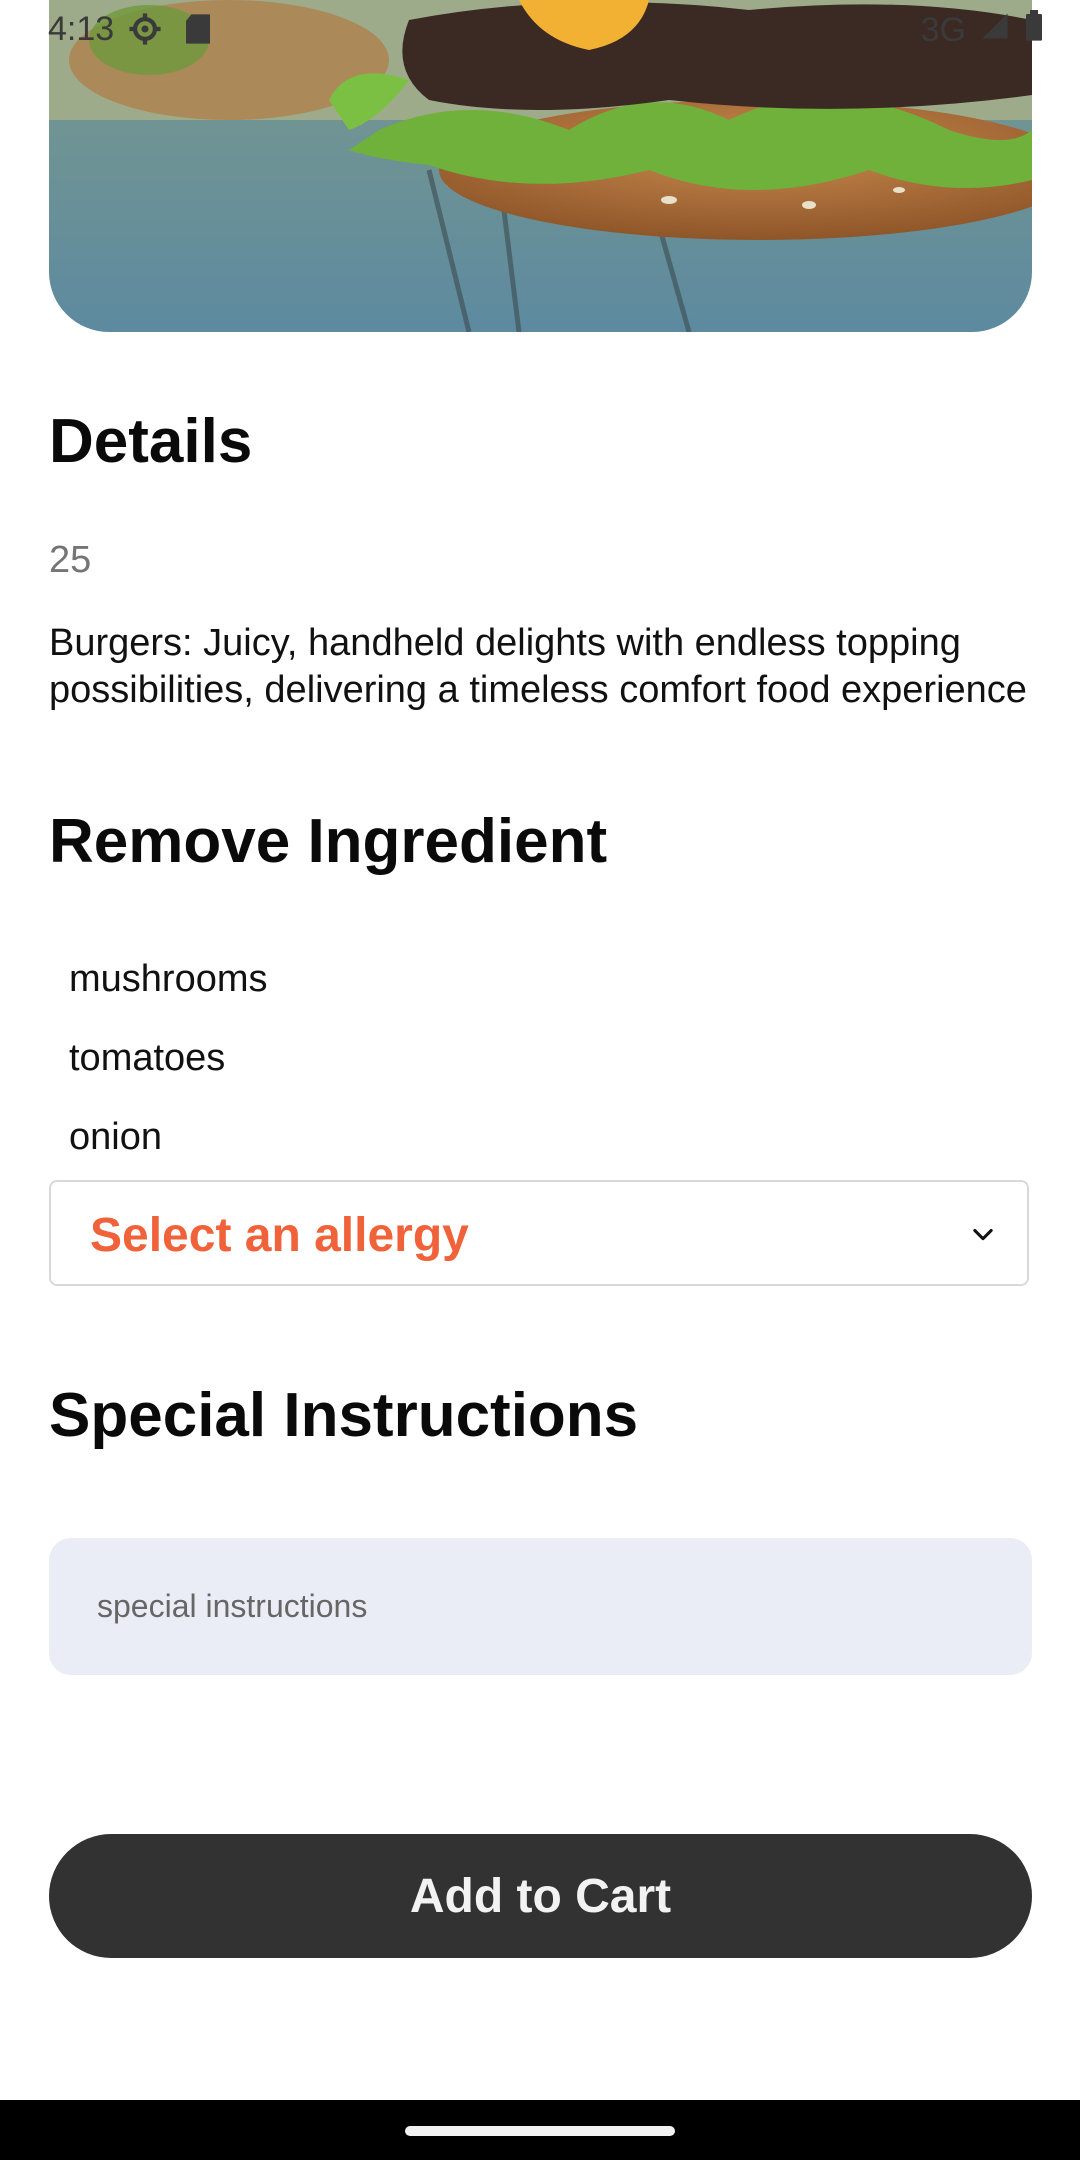  Describe the element at coordinates (983, 1236) in the screenshot. I see `chevron-down-icon` at that location.